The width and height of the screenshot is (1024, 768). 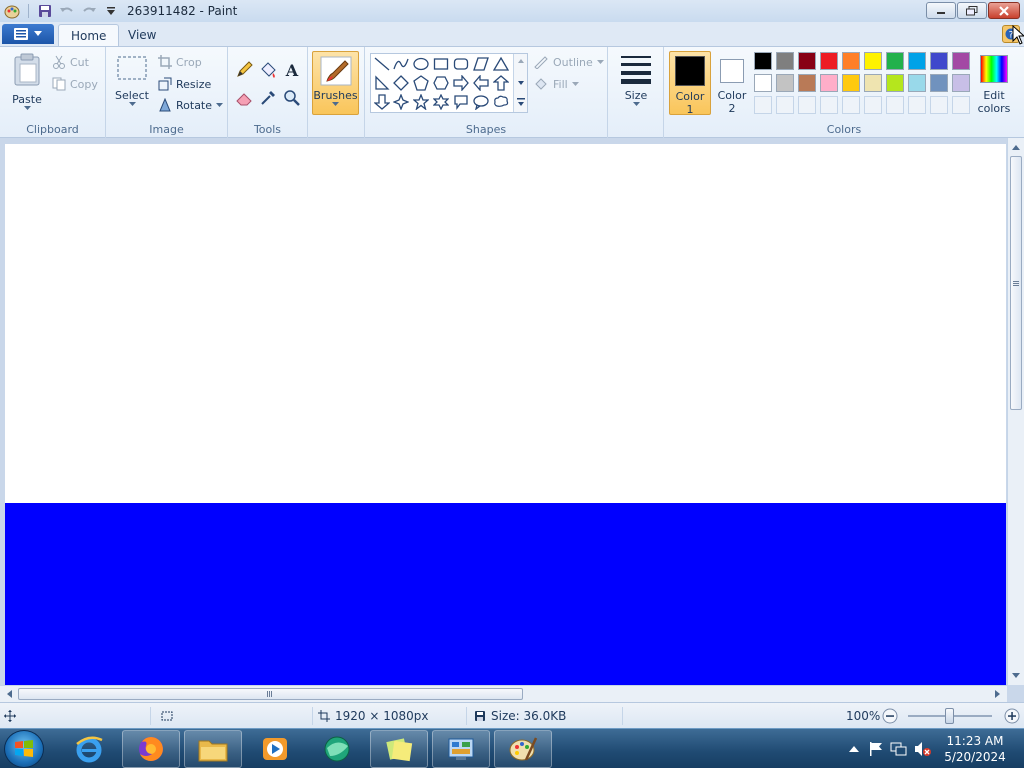 What do you see at coordinates (142, 35) in the screenshot?
I see `tab-view: View` at bounding box center [142, 35].